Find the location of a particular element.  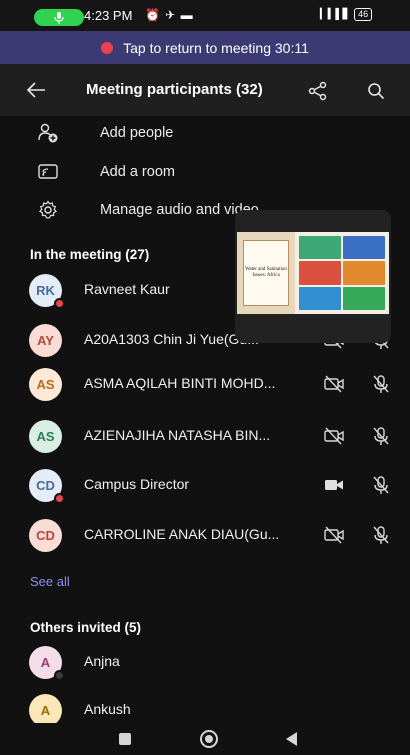

slide-title-text: Water and Sanitation Issues: Africa is located at coordinates (266, 273).